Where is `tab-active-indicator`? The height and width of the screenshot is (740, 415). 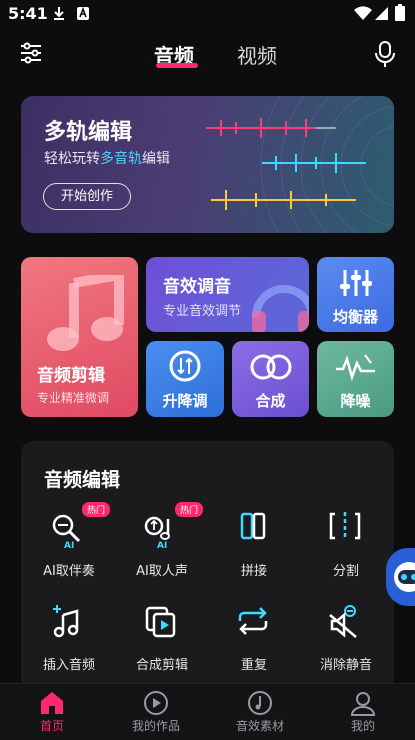
tab-active-indicator is located at coordinates (177, 65).